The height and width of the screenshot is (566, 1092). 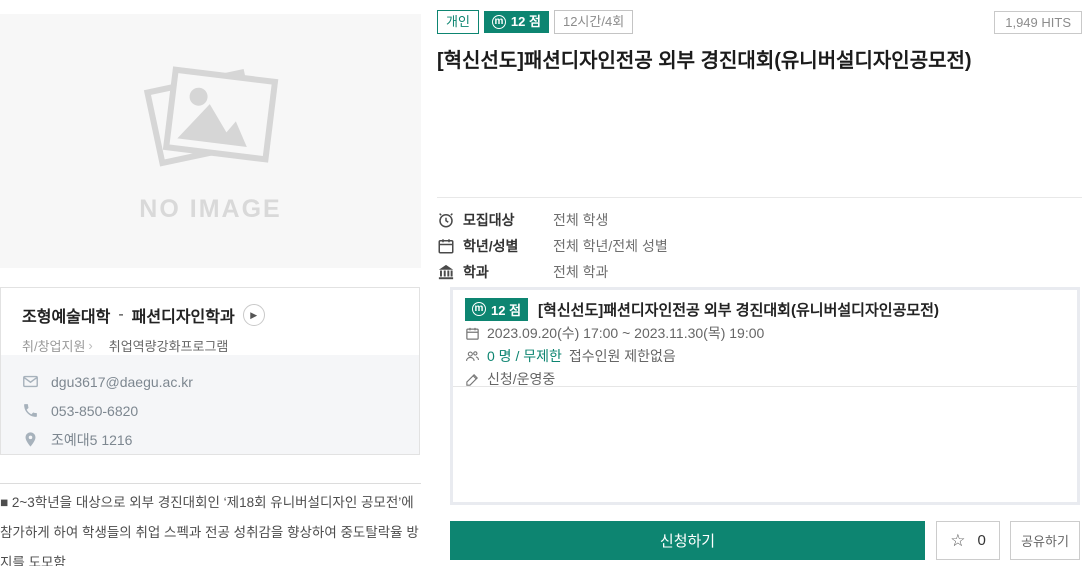 I want to click on favorite-count: 0, so click(x=981, y=540).